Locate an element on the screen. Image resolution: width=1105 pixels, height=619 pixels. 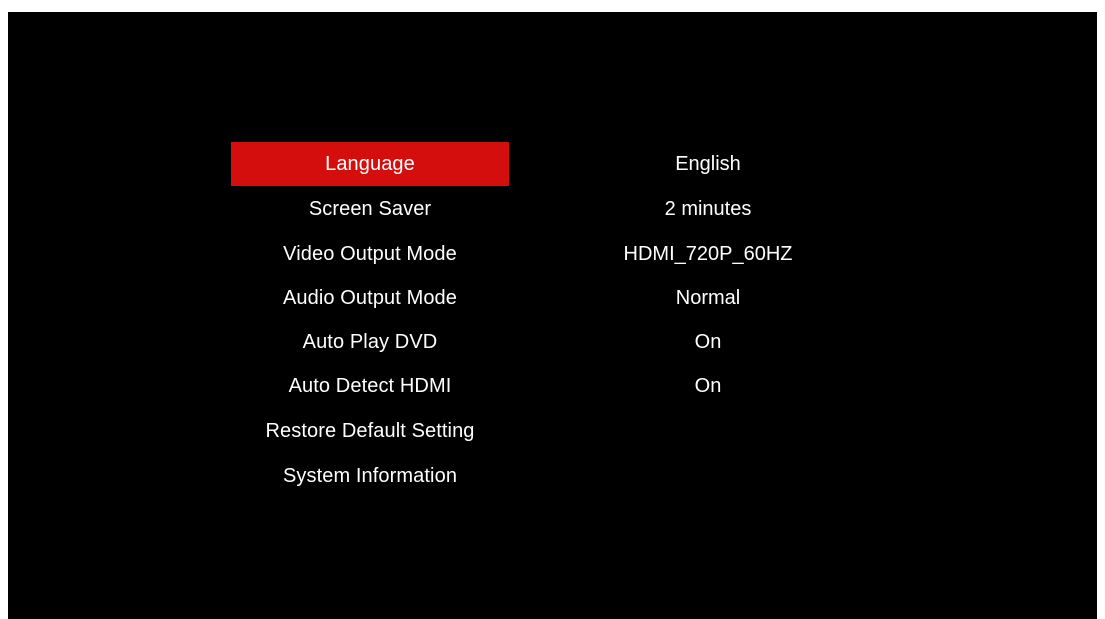
settings-row-restore-default: Restore Default Setting is located at coordinates (552, 431).